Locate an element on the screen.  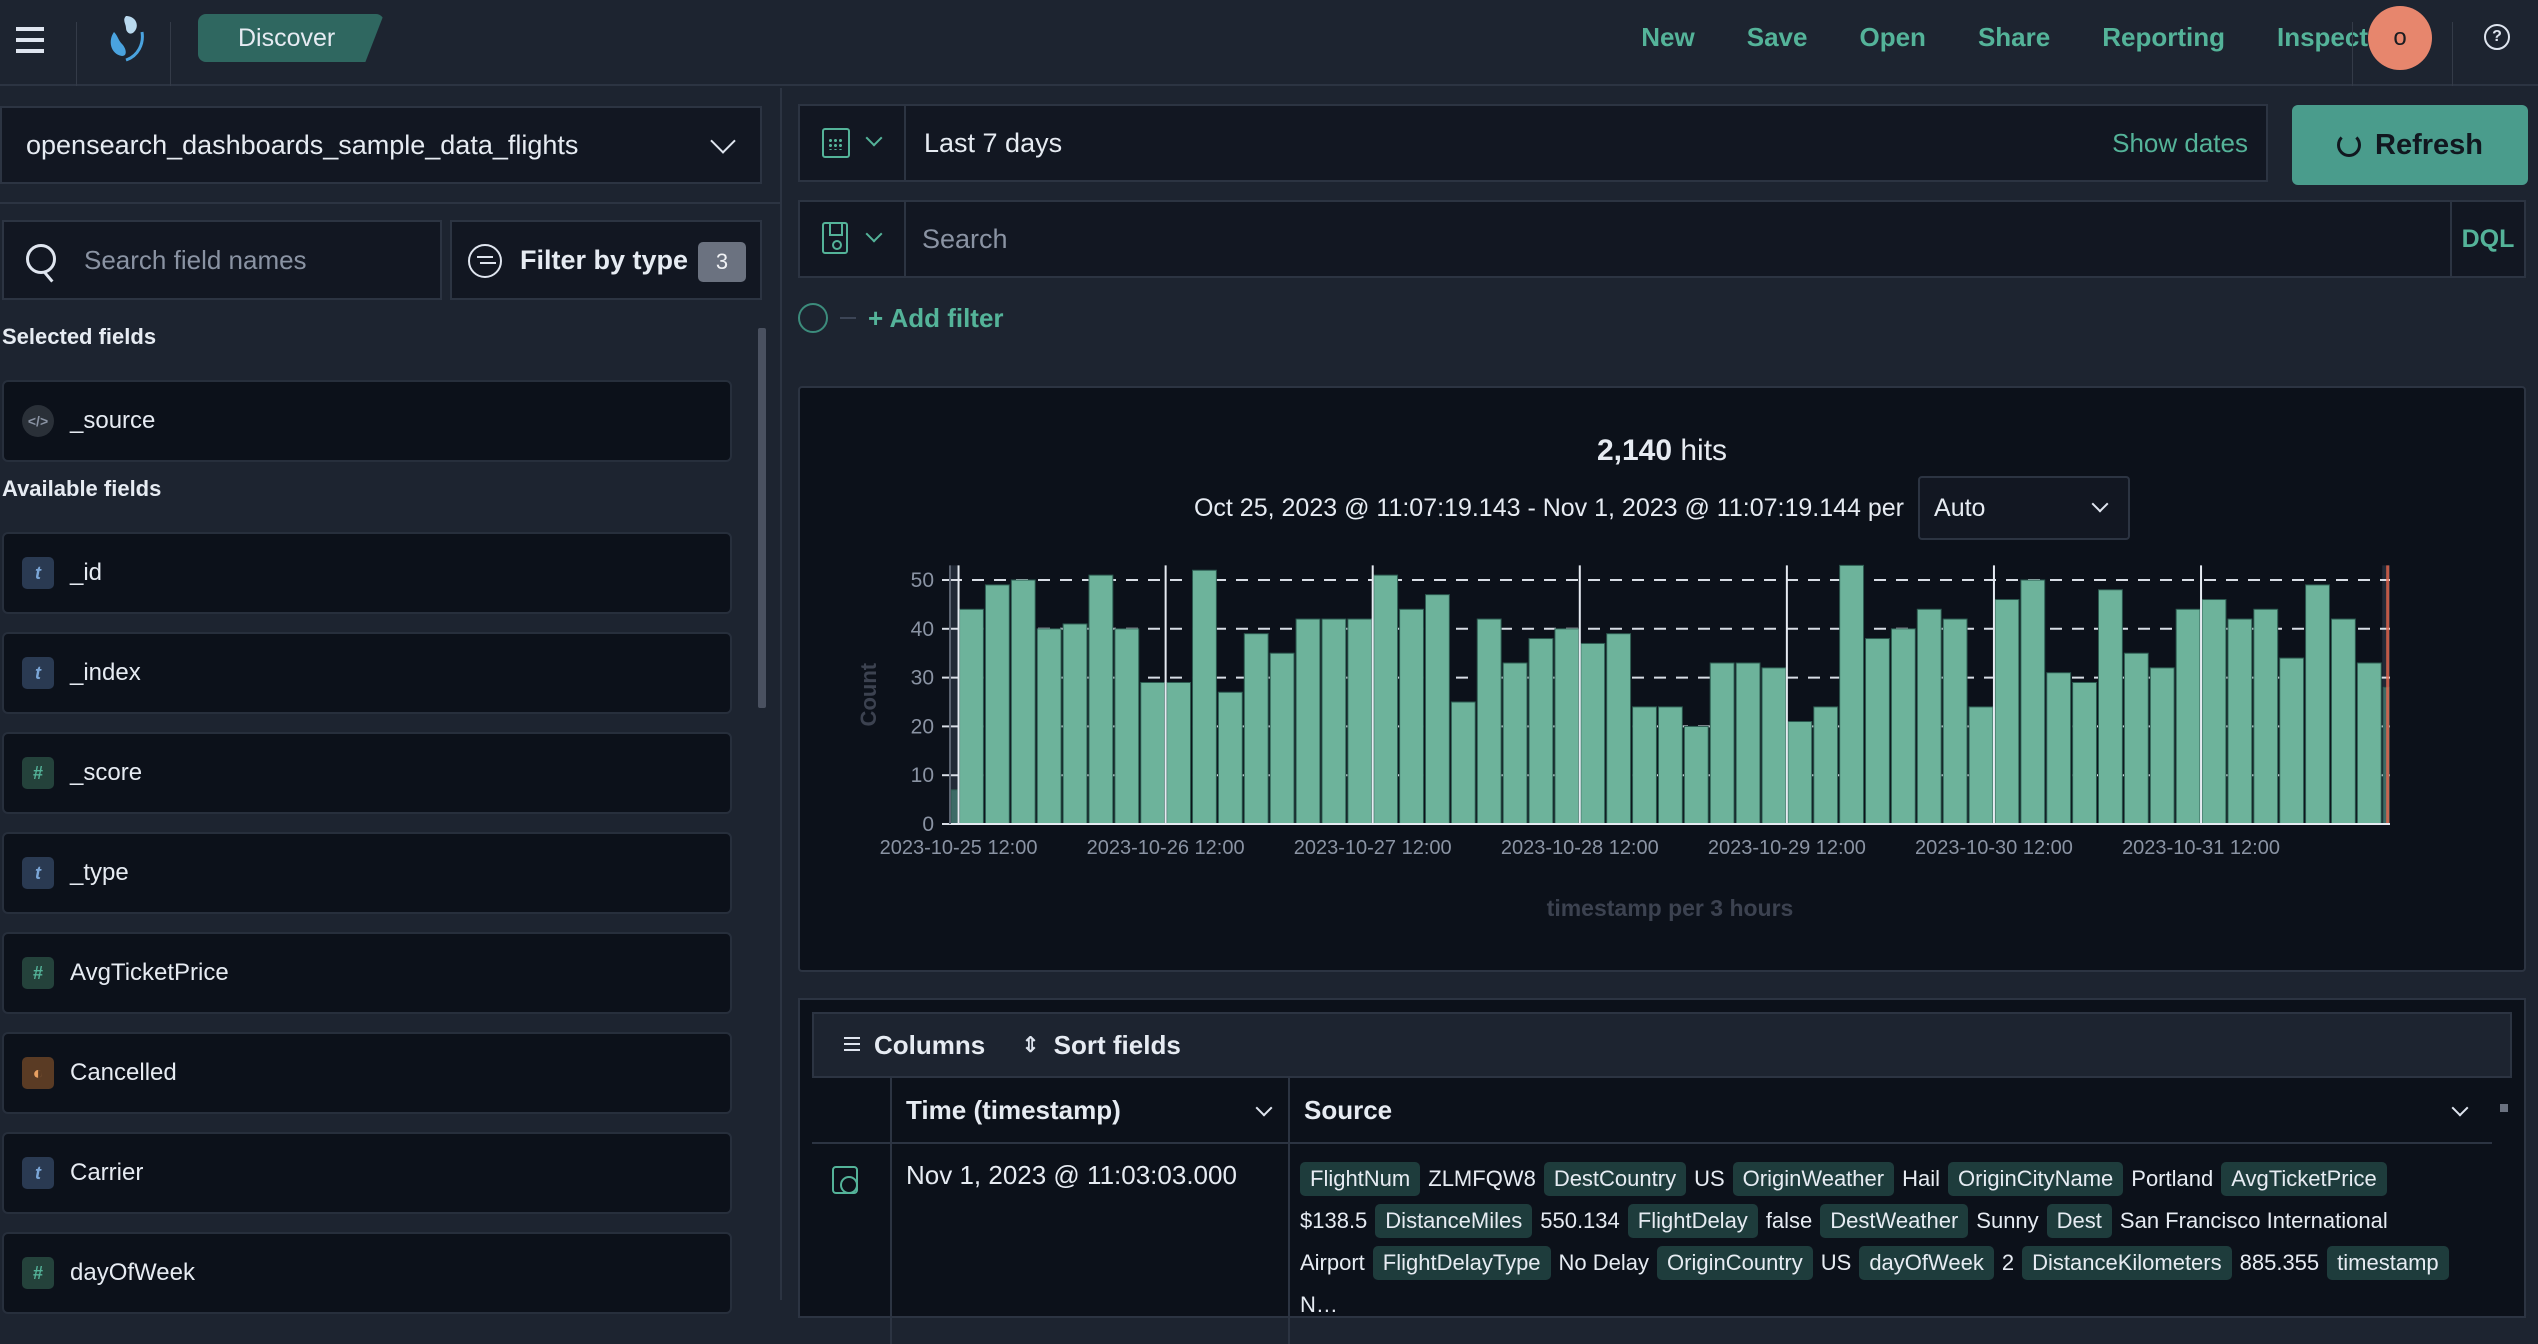
field-search-input is located at coordinates (254, 260).